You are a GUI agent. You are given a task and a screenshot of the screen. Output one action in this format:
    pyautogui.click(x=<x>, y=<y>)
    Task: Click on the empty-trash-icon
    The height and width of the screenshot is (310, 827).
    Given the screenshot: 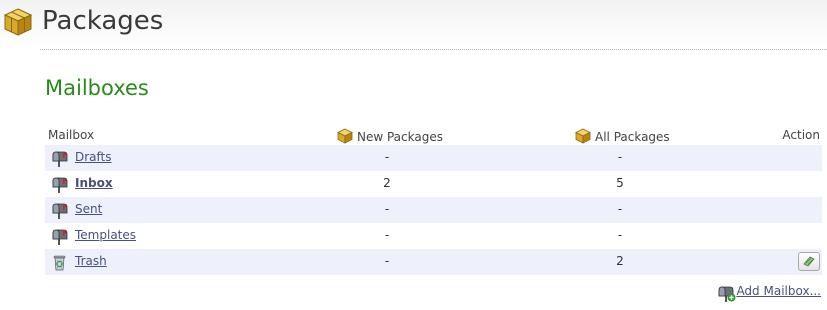 What is the action you would take?
    pyautogui.click(x=809, y=261)
    